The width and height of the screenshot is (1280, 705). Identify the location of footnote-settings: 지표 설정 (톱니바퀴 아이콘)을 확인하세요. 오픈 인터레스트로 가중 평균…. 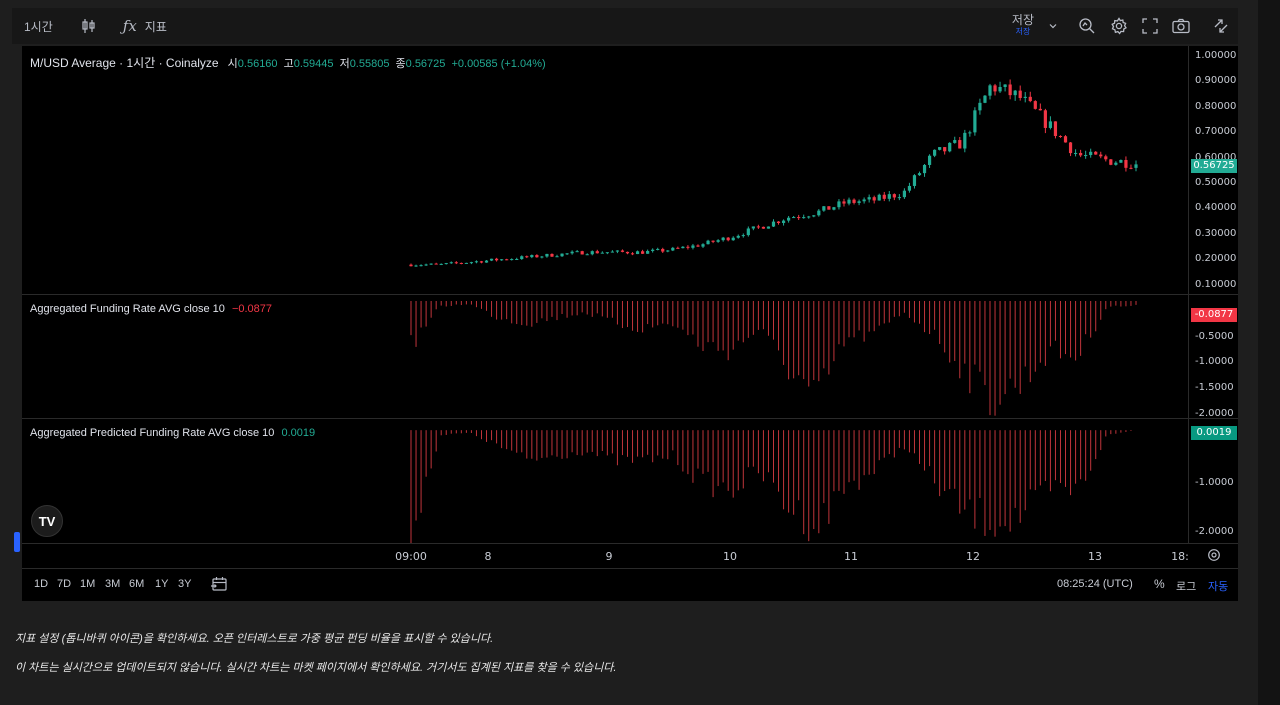
(254, 639).